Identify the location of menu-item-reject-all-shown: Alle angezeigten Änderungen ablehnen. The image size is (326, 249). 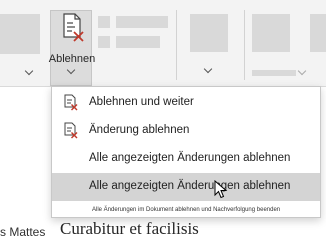
(186, 159).